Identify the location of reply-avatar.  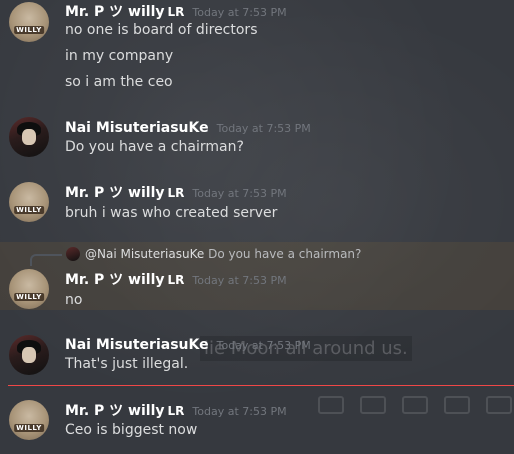
(73, 254).